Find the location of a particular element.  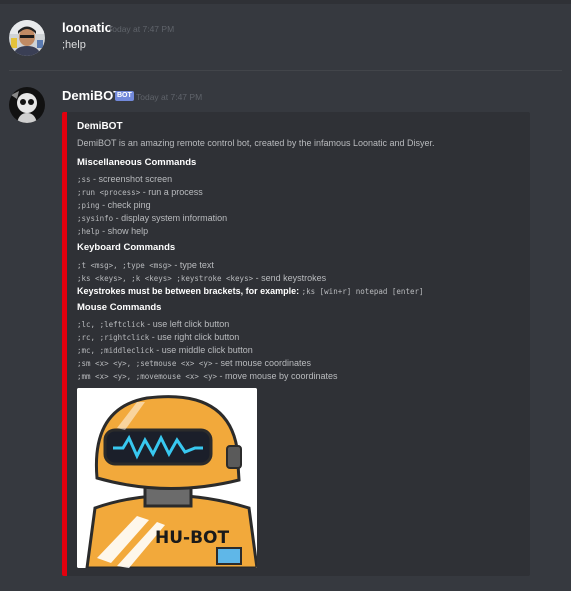

command-desc: - move mouse by coordinates is located at coordinates (277, 376).